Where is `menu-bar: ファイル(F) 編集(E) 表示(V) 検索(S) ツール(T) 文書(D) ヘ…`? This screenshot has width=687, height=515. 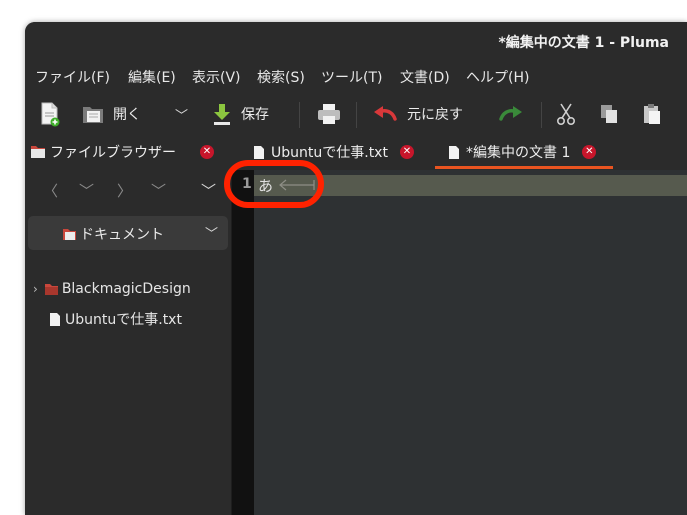 menu-bar: ファイル(F) 編集(E) 表示(V) 検索(S) ツール(T) 文書(D) ヘ… is located at coordinates (356, 77).